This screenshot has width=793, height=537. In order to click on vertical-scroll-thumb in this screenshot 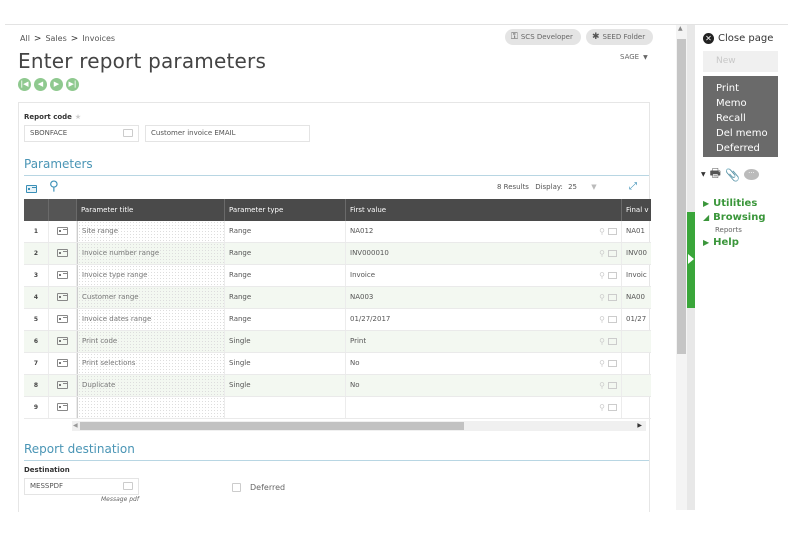, I will do `click(681, 196)`.